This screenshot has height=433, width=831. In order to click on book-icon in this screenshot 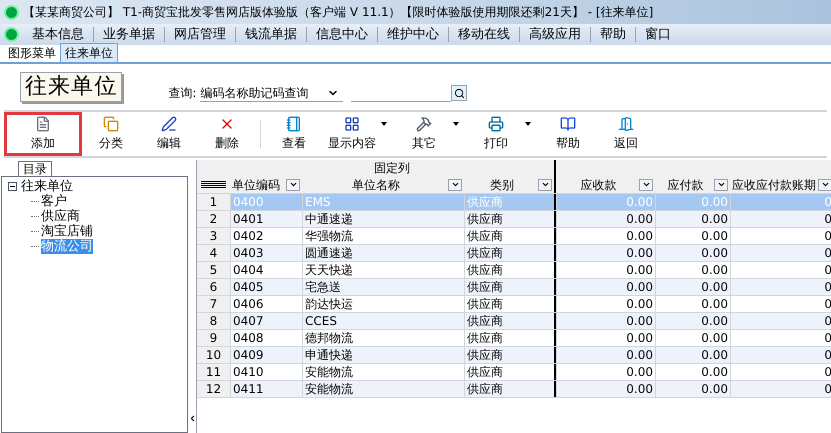, I will do `click(568, 124)`.